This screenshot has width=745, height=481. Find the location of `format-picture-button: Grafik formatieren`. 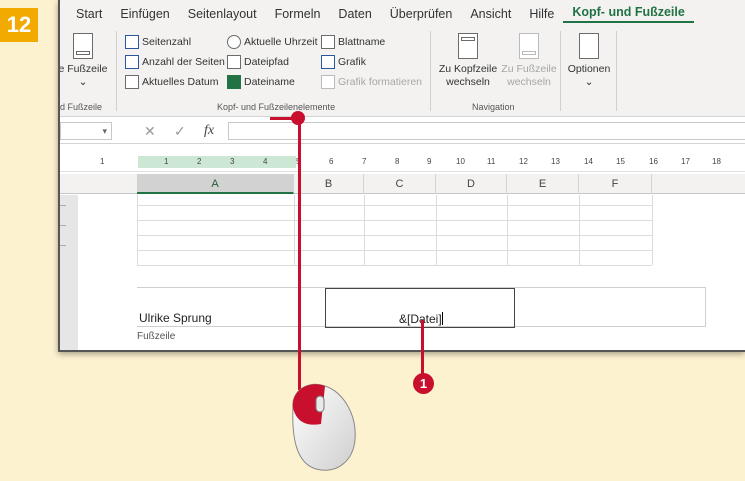

format-picture-button: Grafik formatieren is located at coordinates (371, 82).